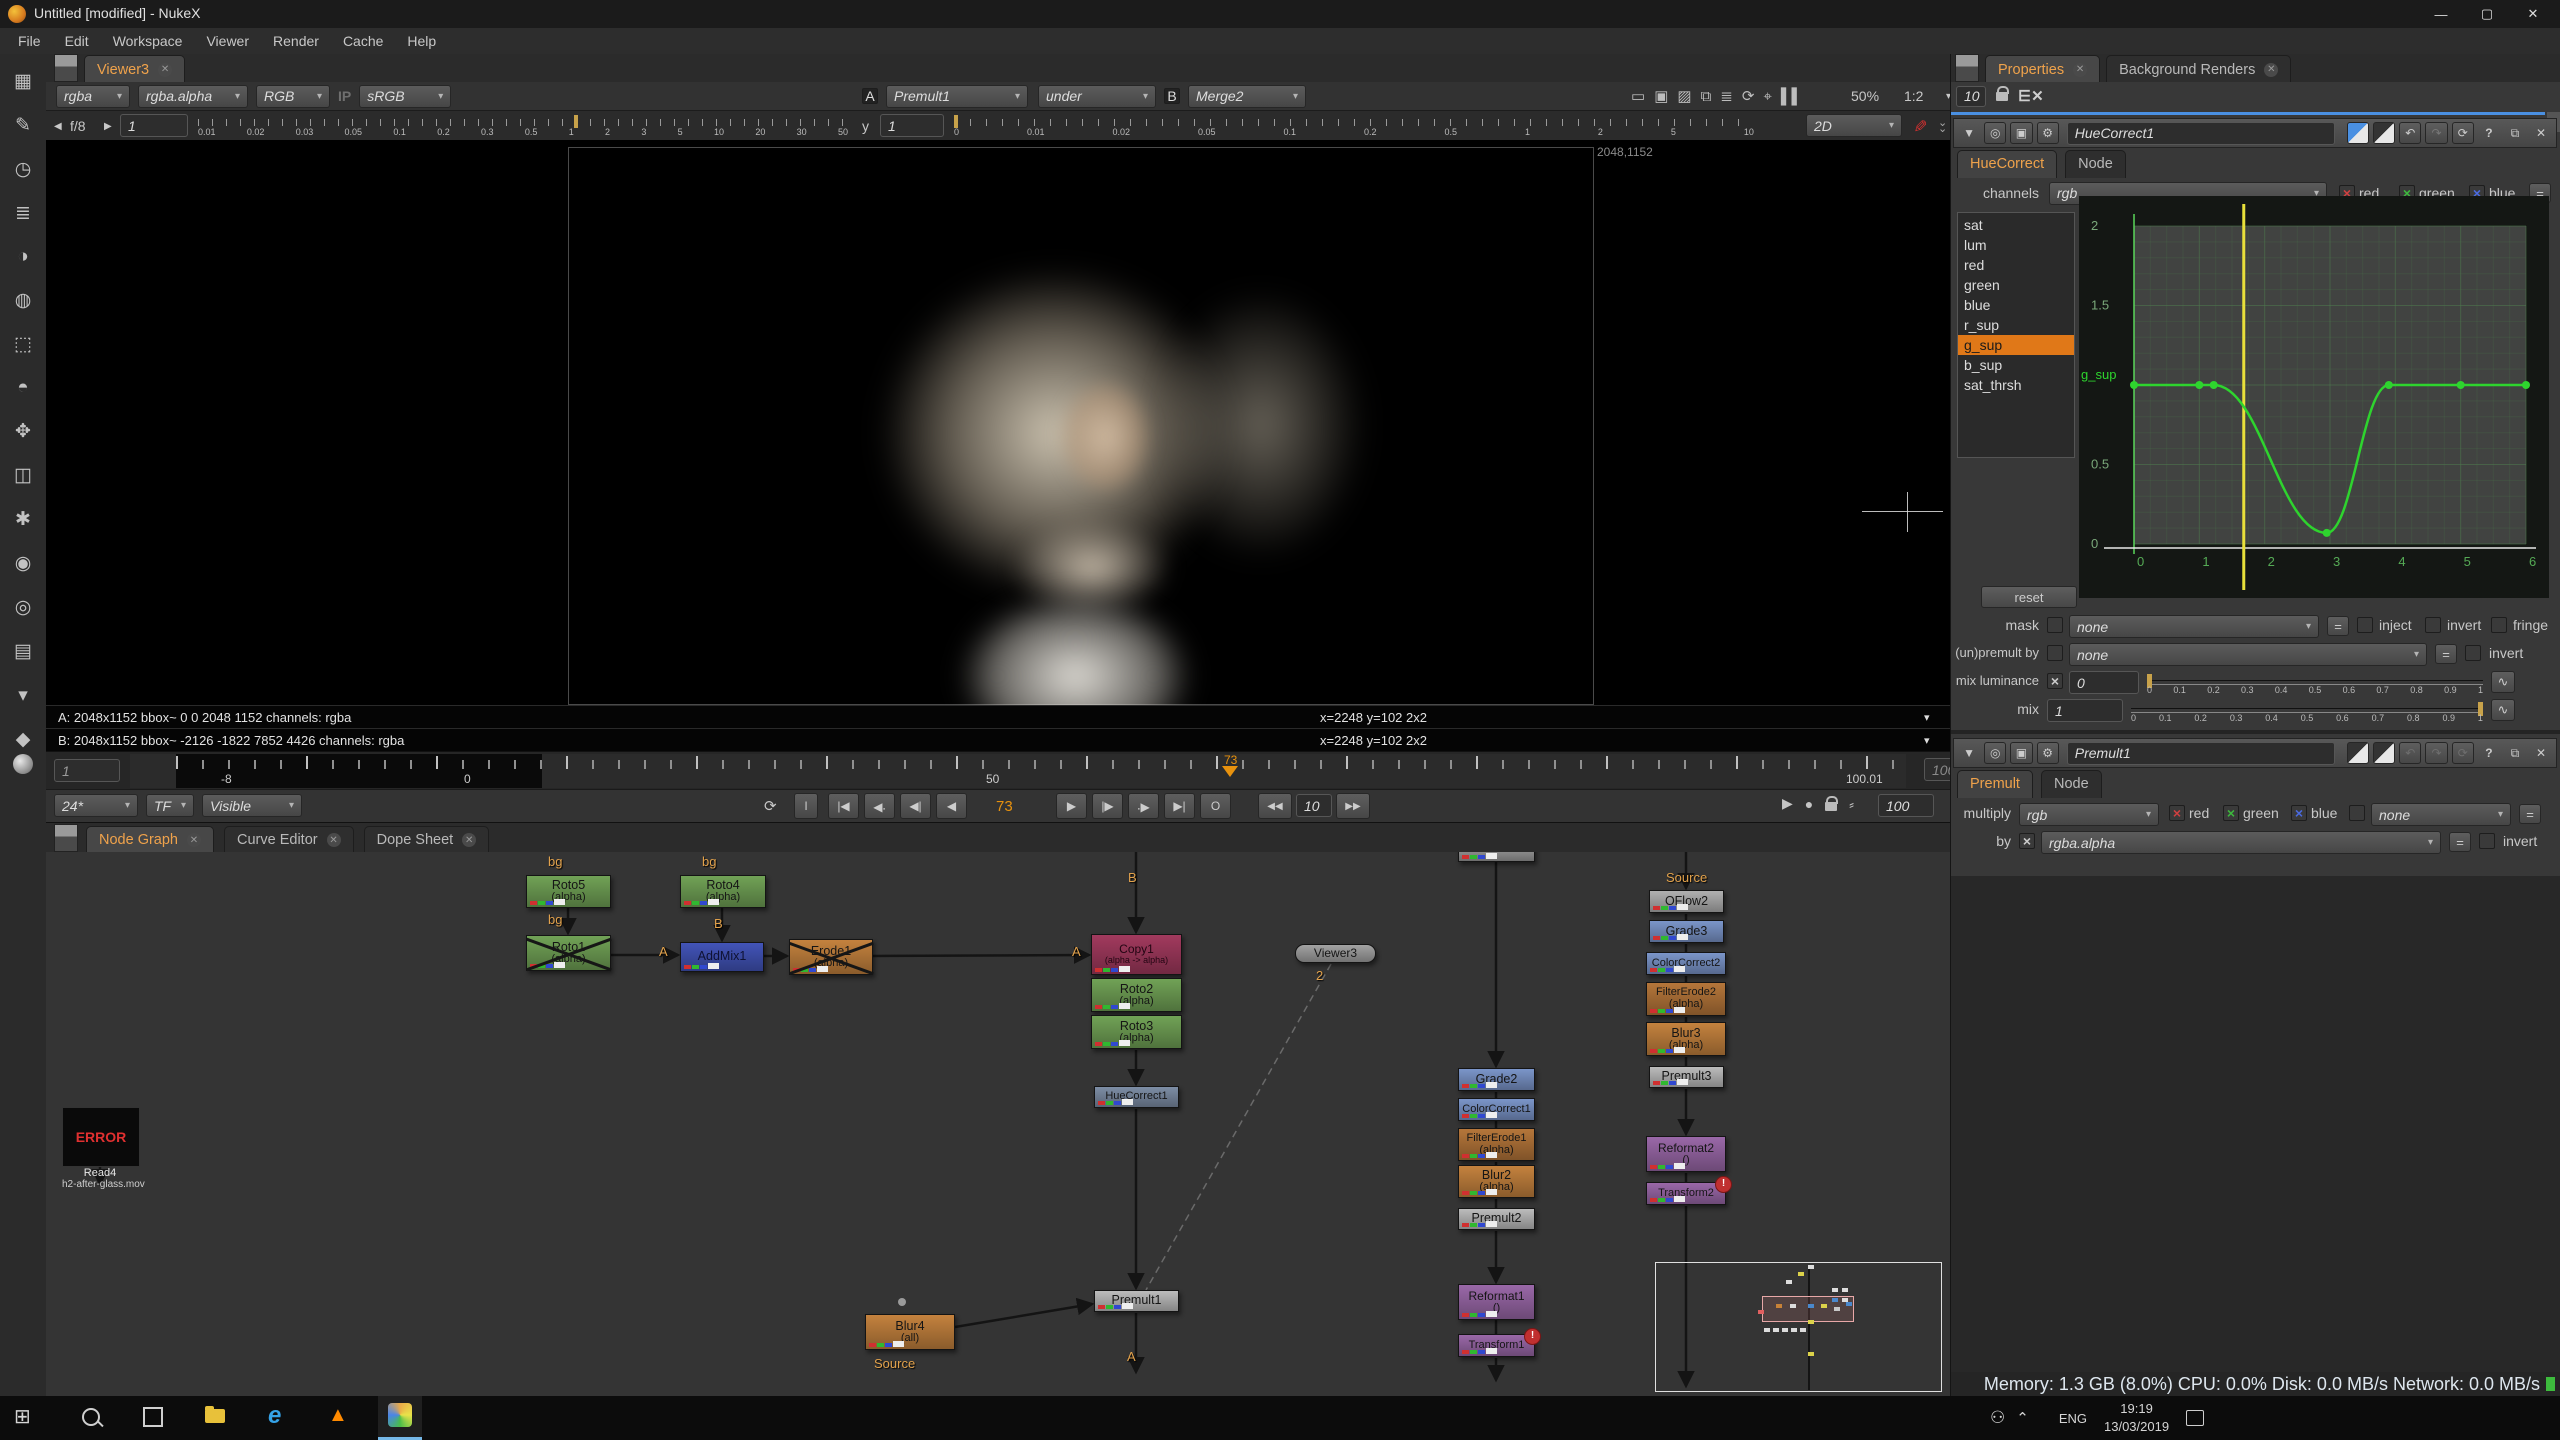  I want to click on node-blur2: Blur2 (alpha), so click(1496, 1181).